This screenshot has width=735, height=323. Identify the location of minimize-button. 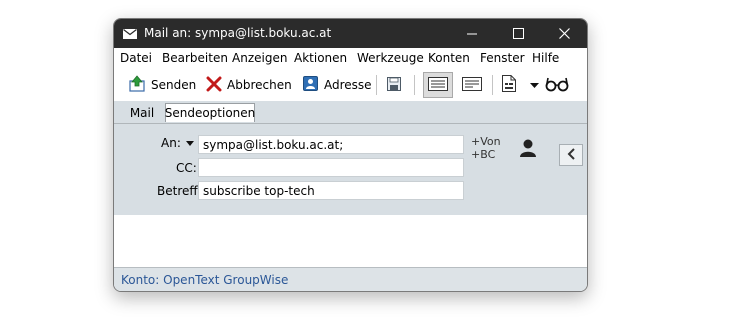
(472, 33).